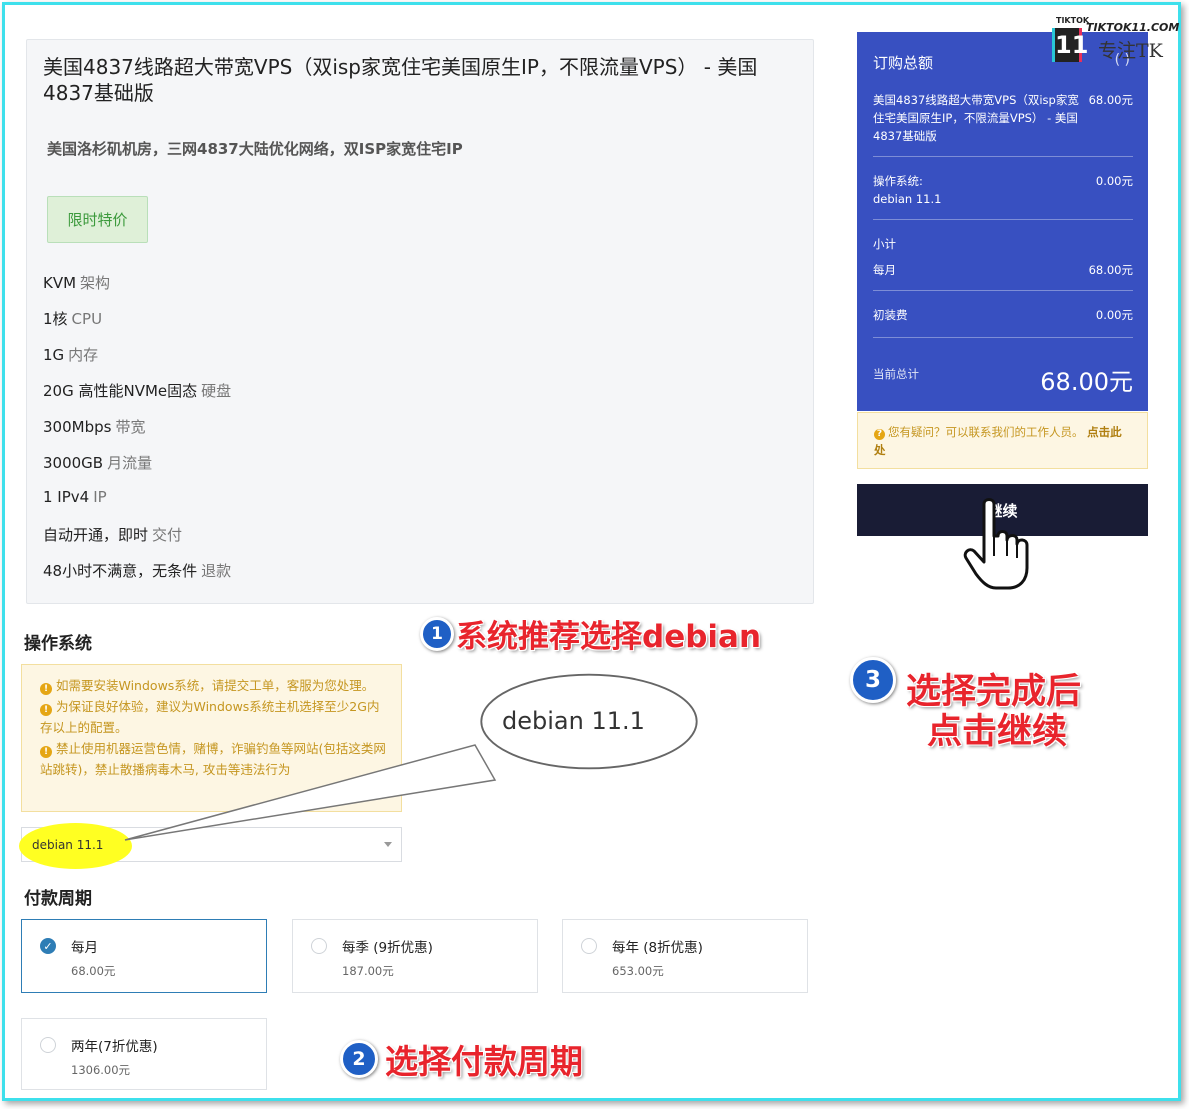 The width and height of the screenshot is (1189, 1109). What do you see at coordinates (210, 717) in the screenshot?
I see `os-notice: ! 为保证良好体验，建议为Windows系统主机选择至少2G内存以上的配置。` at bounding box center [210, 717].